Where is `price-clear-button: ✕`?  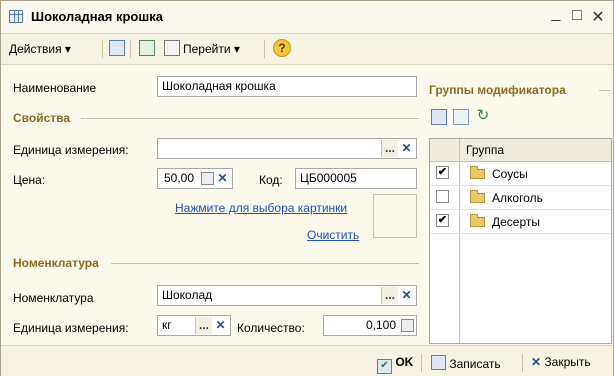 price-clear-button: ✕ is located at coordinates (222, 178).